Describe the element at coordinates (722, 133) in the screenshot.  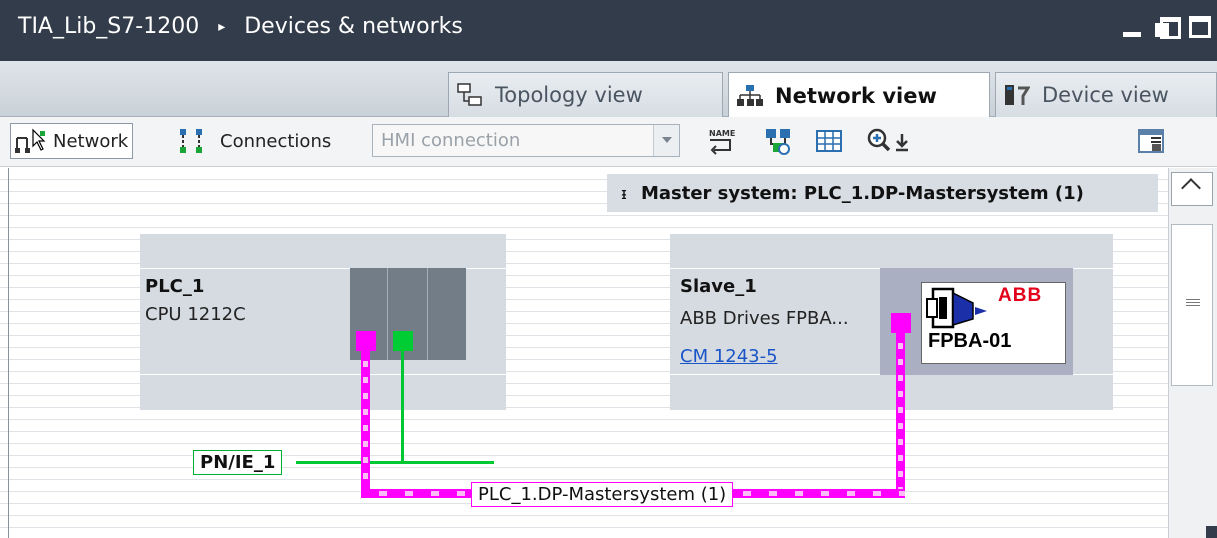
I see `svg-text: NAME` at that location.